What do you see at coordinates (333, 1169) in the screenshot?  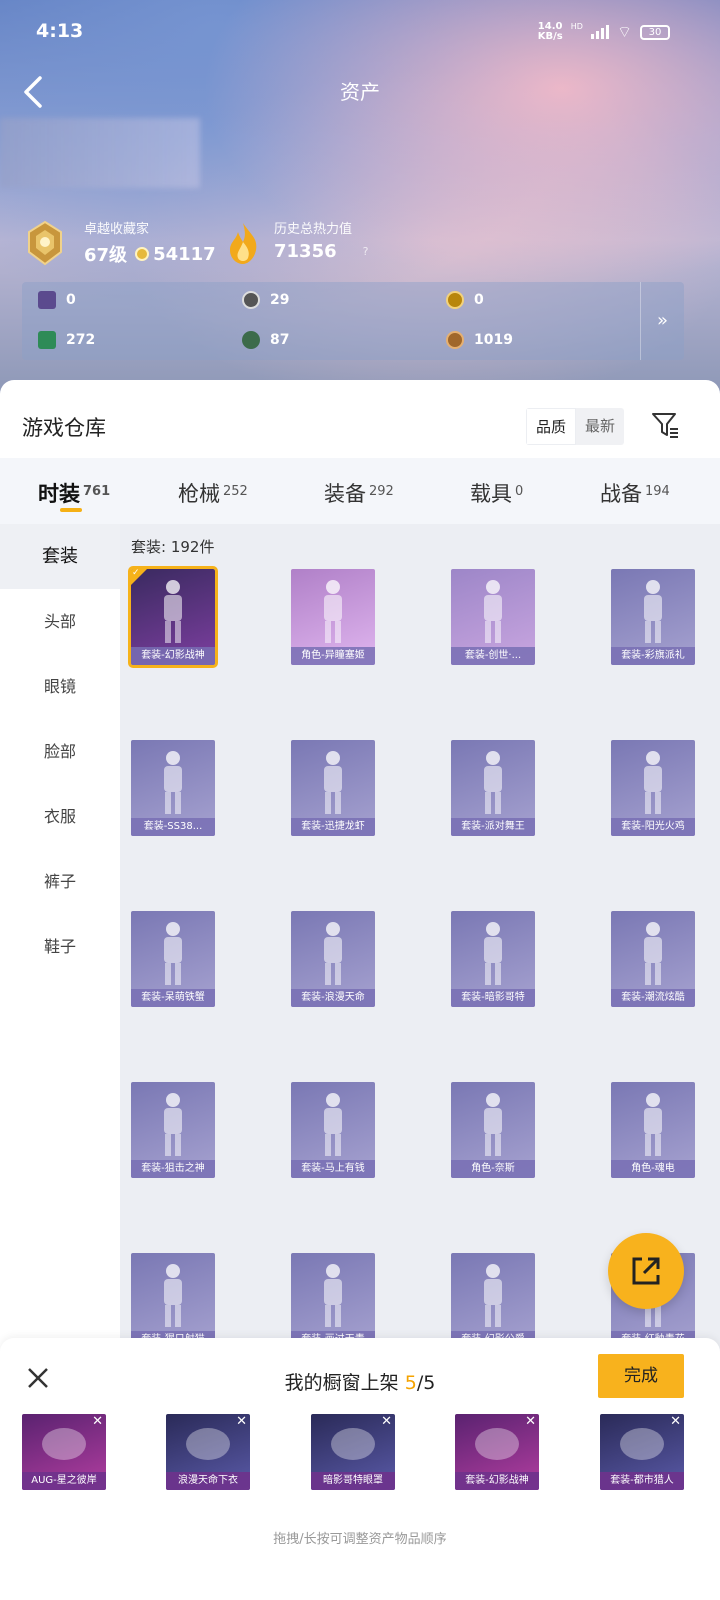 I see `item-card-label: 套装-马上有钱` at bounding box center [333, 1169].